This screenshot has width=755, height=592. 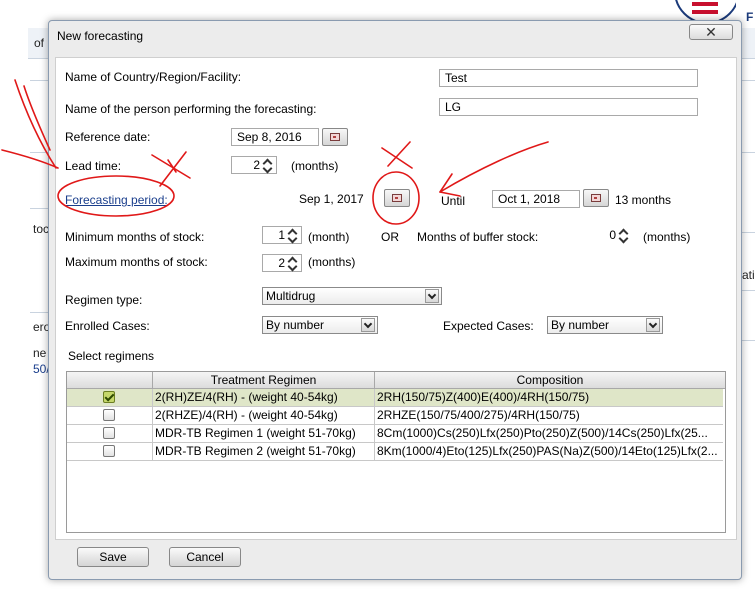 I want to click on cancel-button: Cancel, so click(x=205, y=557).